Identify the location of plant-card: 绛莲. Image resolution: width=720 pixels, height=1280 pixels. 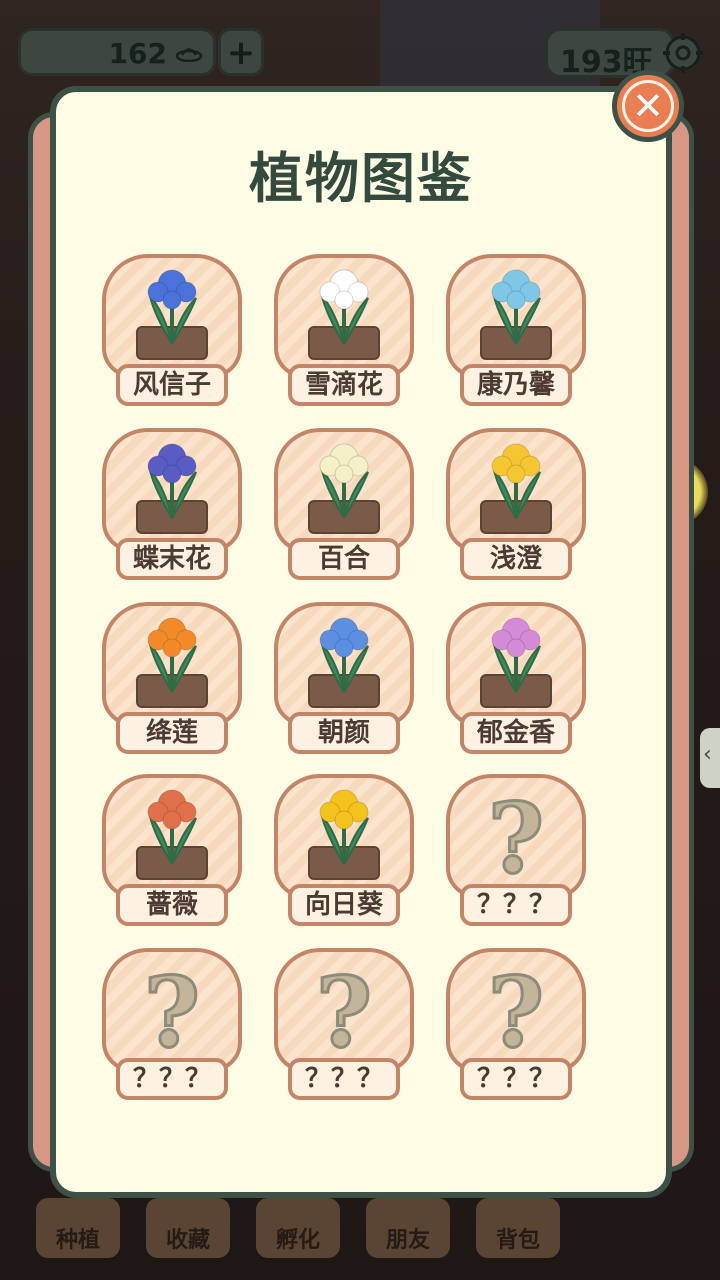
(172, 678).